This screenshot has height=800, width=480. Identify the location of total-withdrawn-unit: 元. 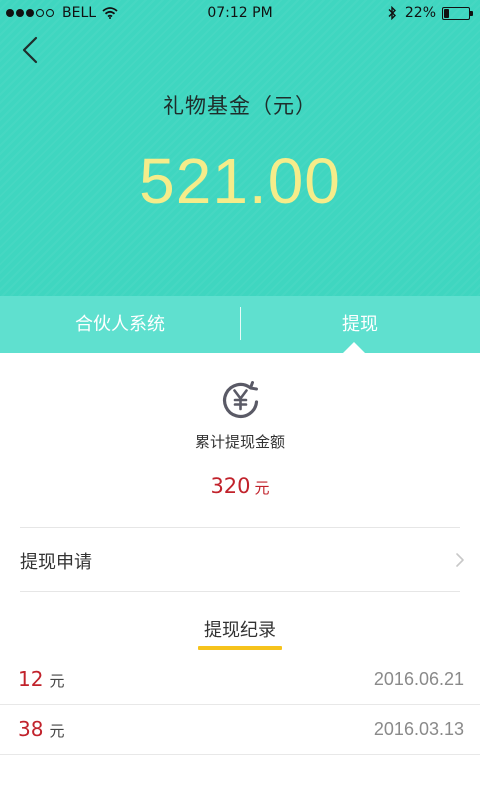
(262, 488).